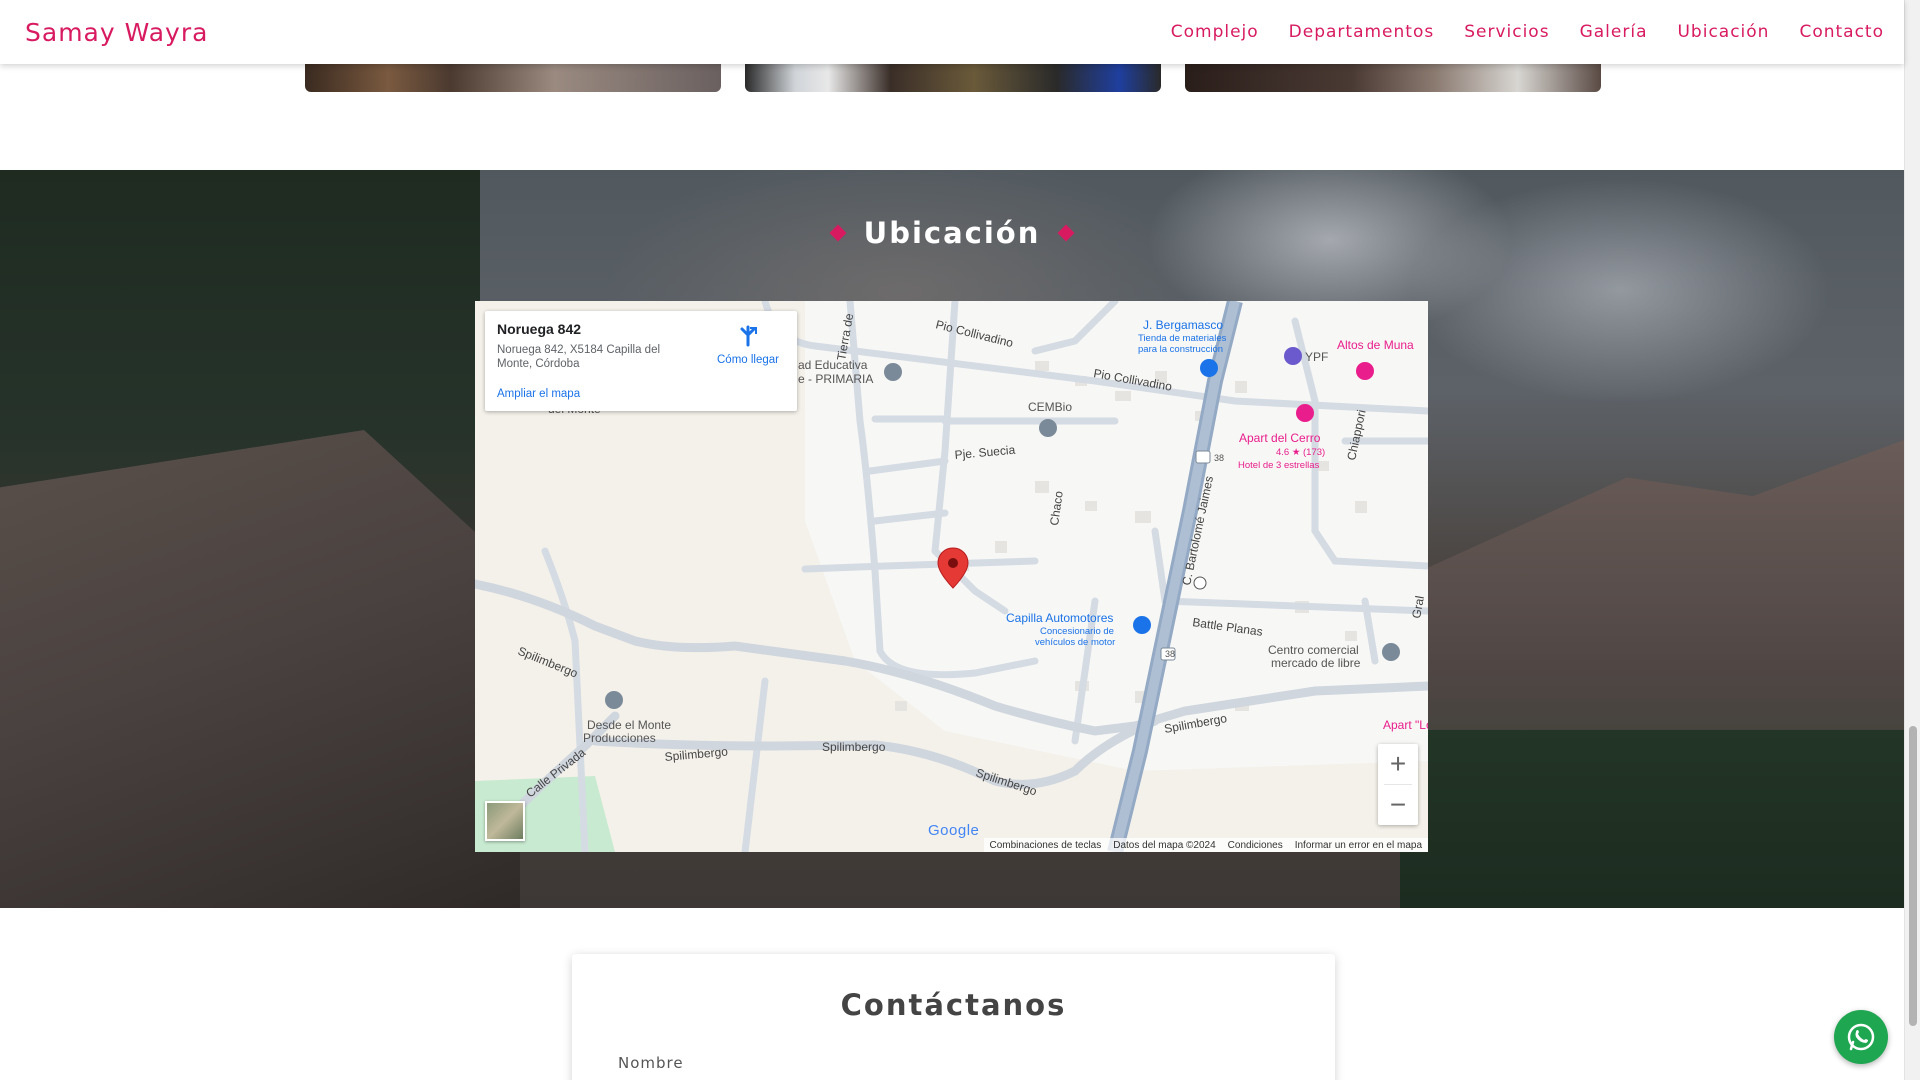 Image resolution: width=1920 pixels, height=1080 pixels. What do you see at coordinates (748, 360) in the screenshot?
I see `directions-label: Cómo llegar` at bounding box center [748, 360].